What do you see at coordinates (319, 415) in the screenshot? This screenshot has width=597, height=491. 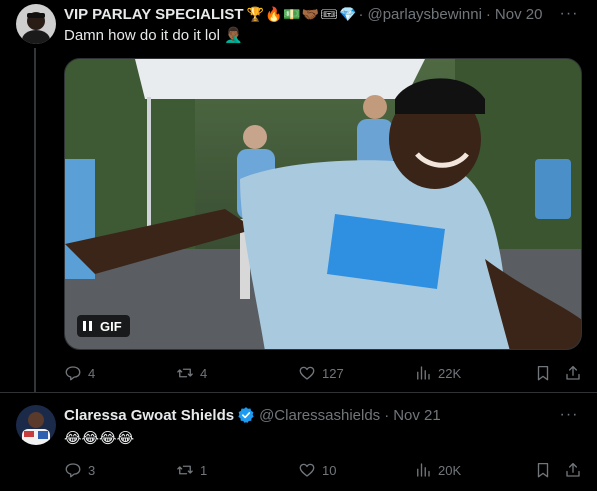 I see `handle: @Claressashields` at bounding box center [319, 415].